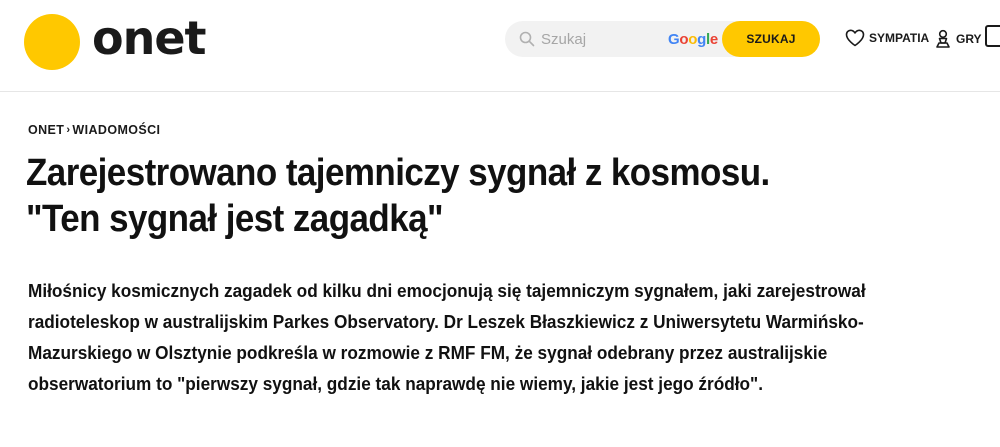  What do you see at coordinates (52, 42) in the screenshot?
I see `logo-dot` at bounding box center [52, 42].